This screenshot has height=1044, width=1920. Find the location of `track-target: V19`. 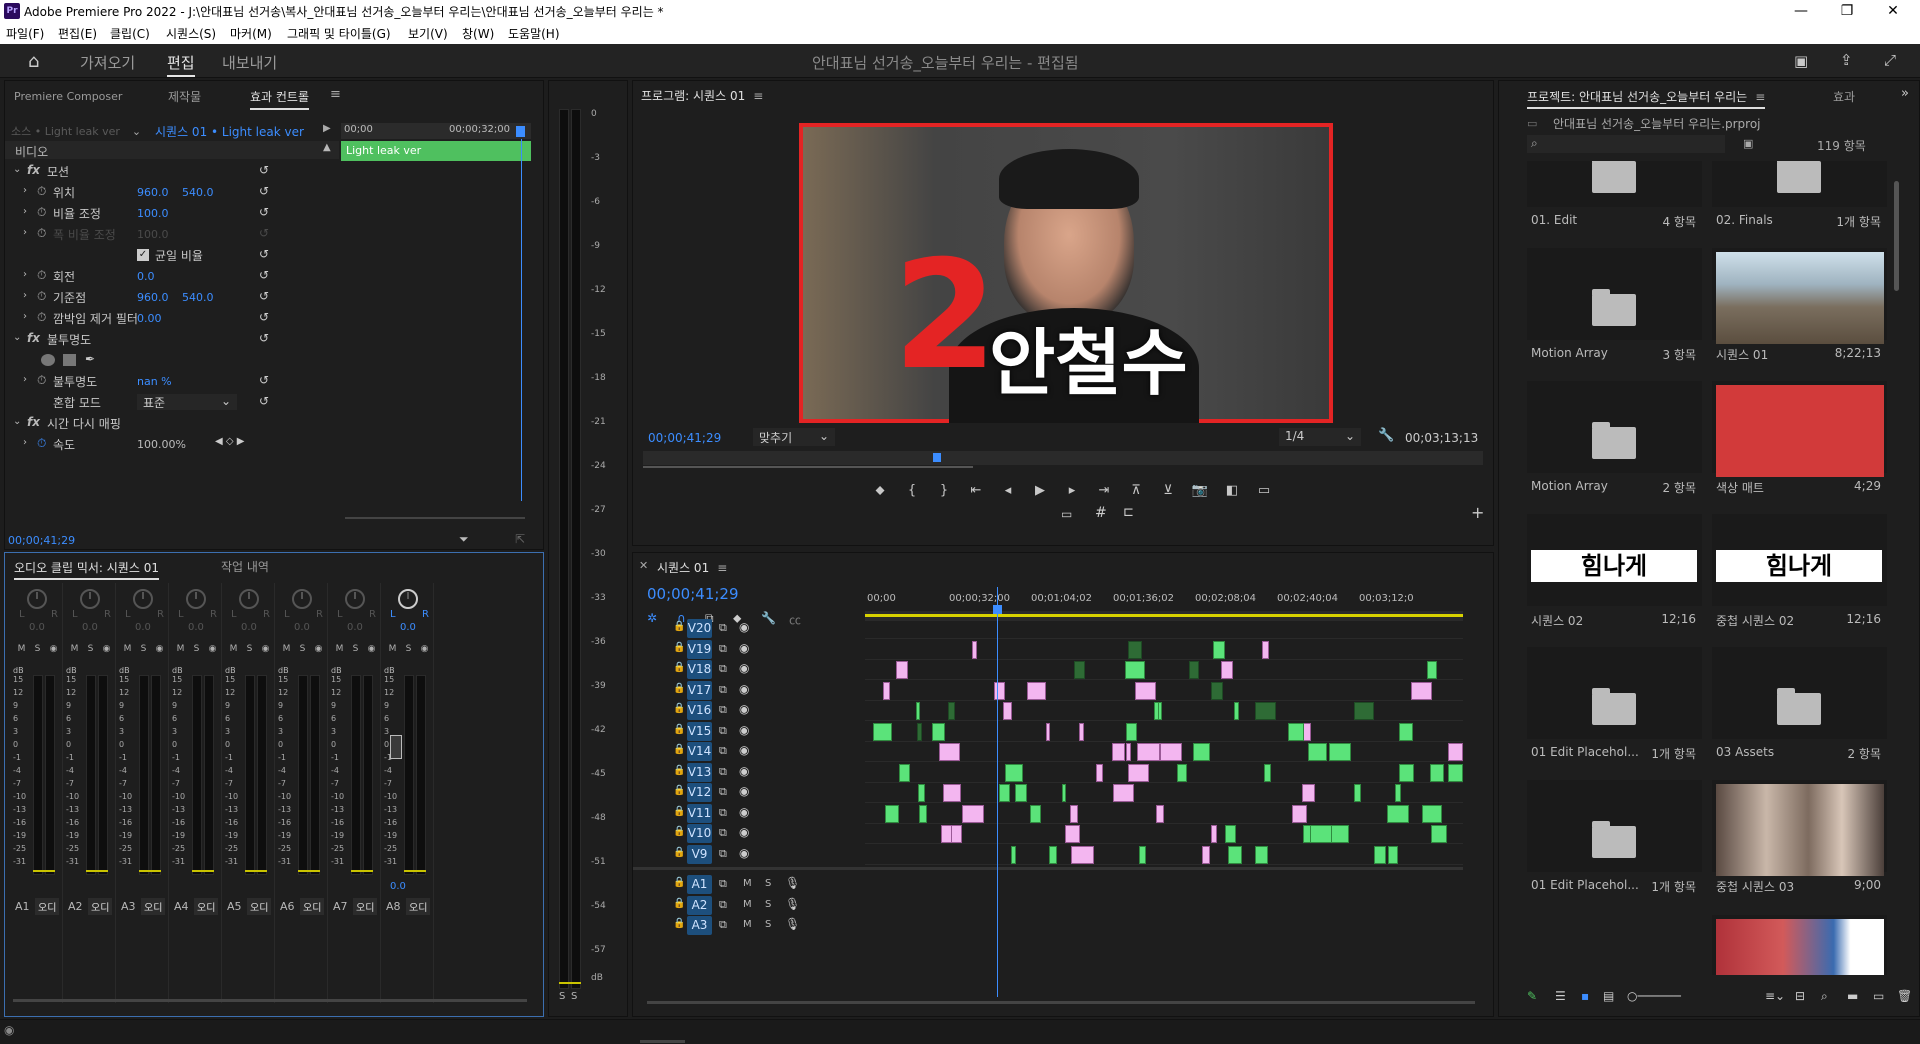

track-target: V19 is located at coordinates (699, 649).